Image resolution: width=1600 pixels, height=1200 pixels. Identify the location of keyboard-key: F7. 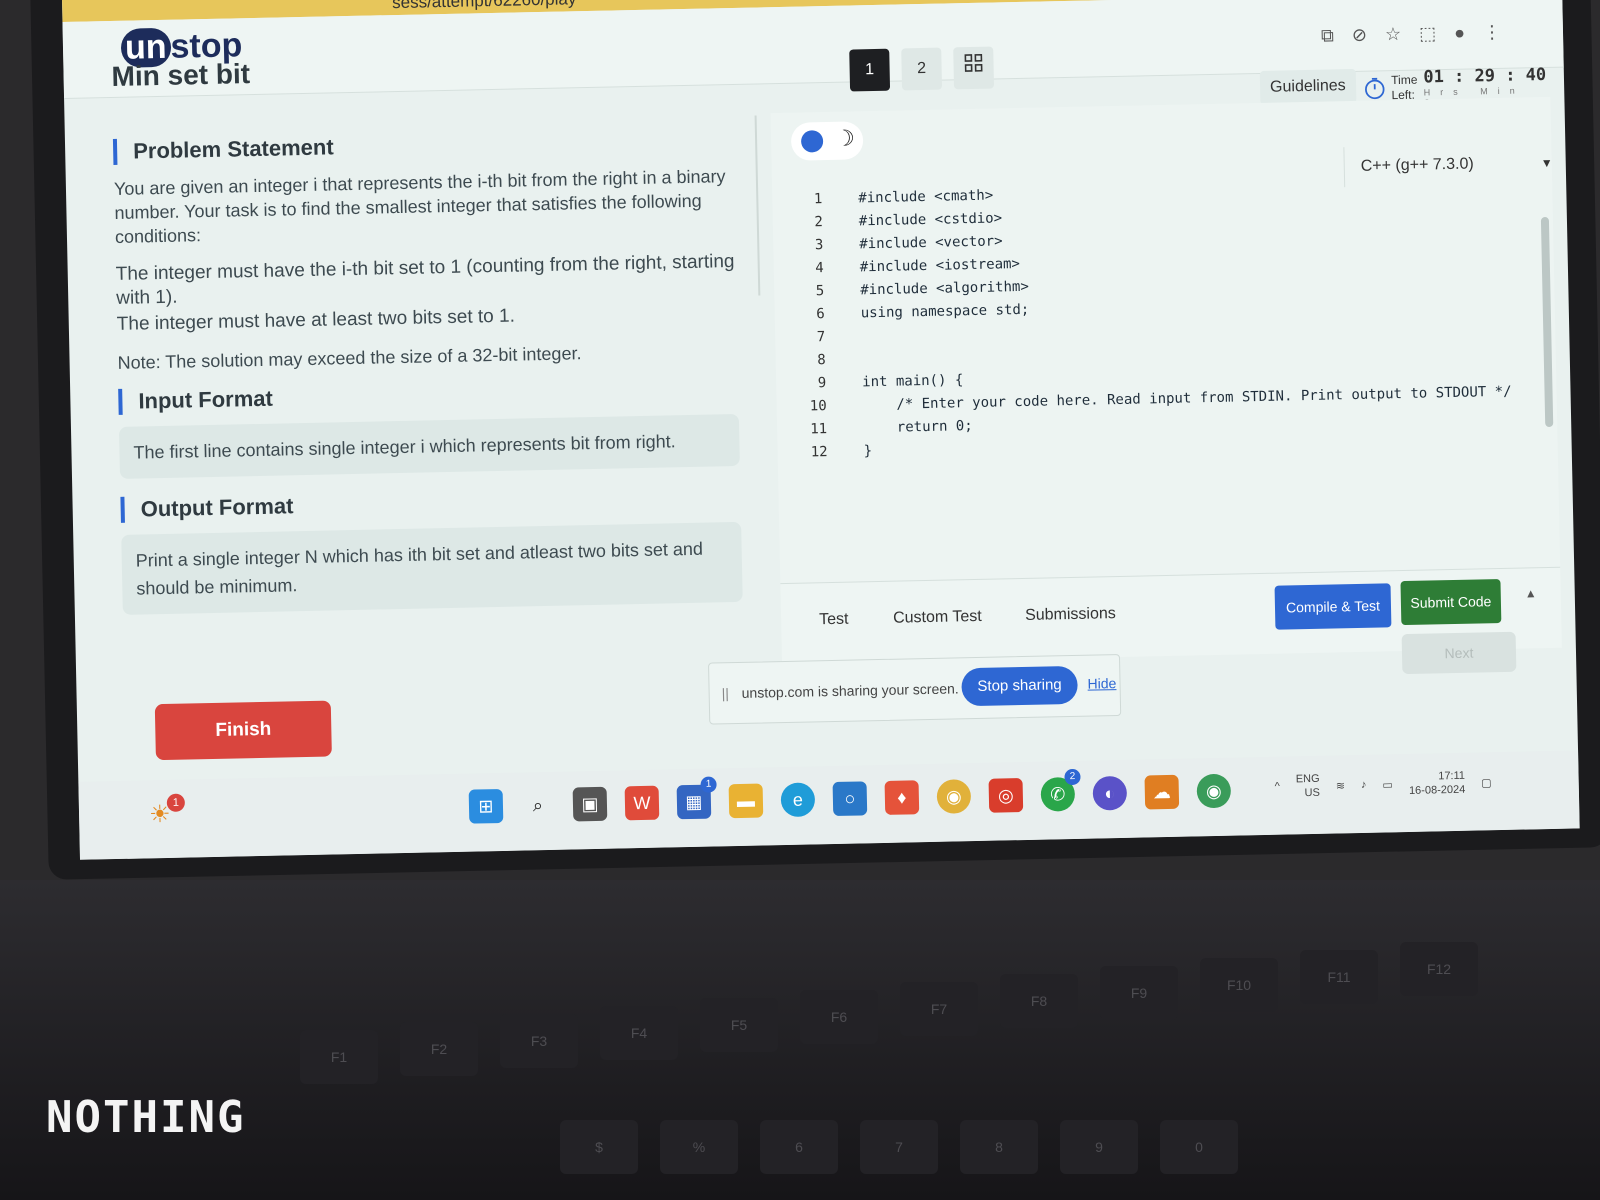
(939, 1009).